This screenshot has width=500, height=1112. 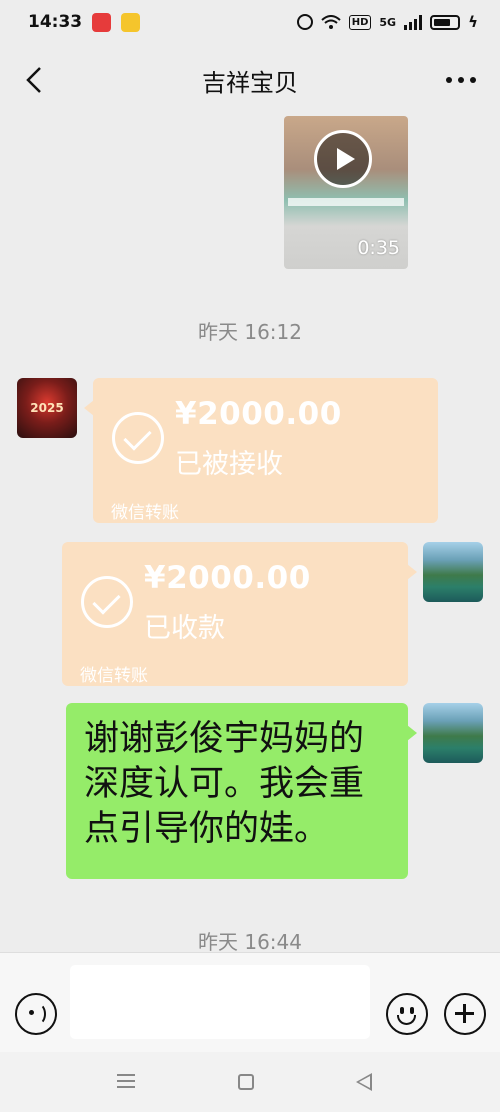 I want to click on system-nav-bar, so click(x=250, y=1082).